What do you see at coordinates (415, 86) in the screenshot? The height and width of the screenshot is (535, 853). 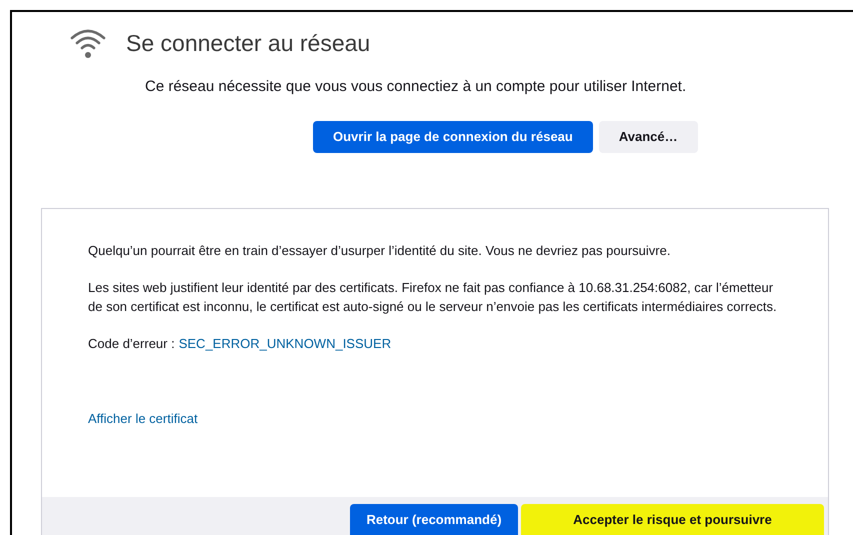 I see `network-message: Ce réseau nécessite que vous vous connectiez à un compte pour utiliser Internet.` at bounding box center [415, 86].